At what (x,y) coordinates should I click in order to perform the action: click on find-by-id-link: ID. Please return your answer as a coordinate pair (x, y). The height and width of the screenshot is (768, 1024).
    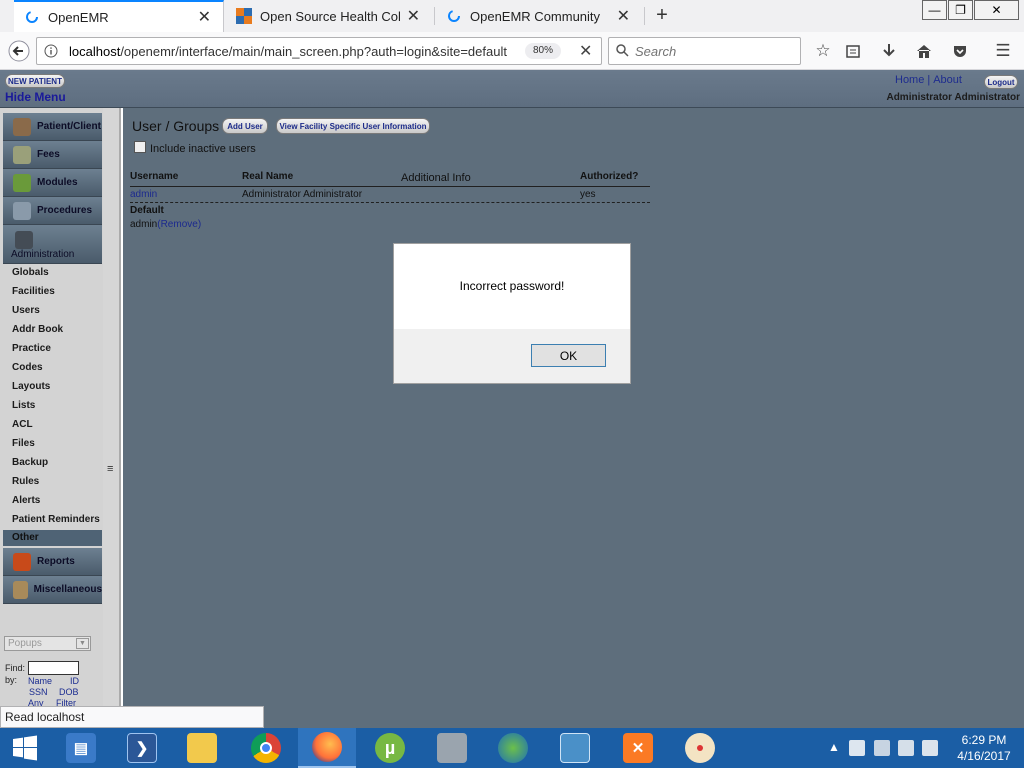
    Looking at the image, I should click on (74, 681).